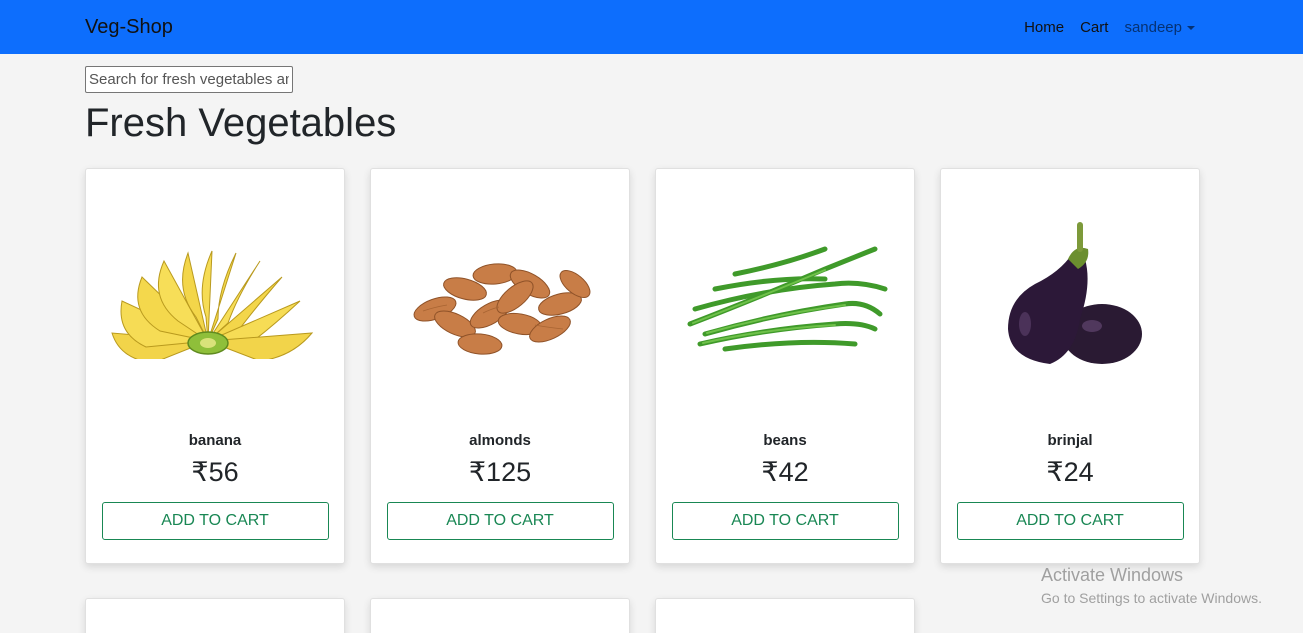 The height and width of the screenshot is (633, 1303). I want to click on banana-image, so click(215, 294).